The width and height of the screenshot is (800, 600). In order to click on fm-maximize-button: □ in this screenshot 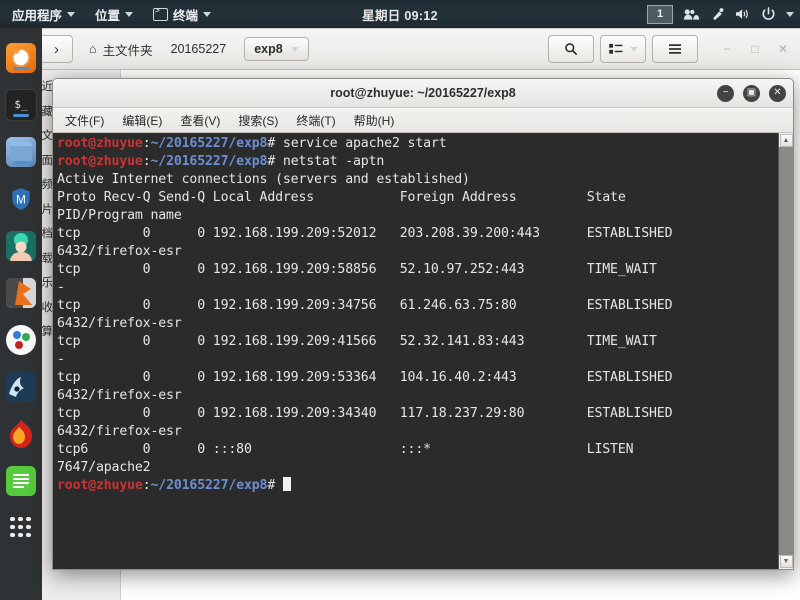, I will do `click(755, 49)`.